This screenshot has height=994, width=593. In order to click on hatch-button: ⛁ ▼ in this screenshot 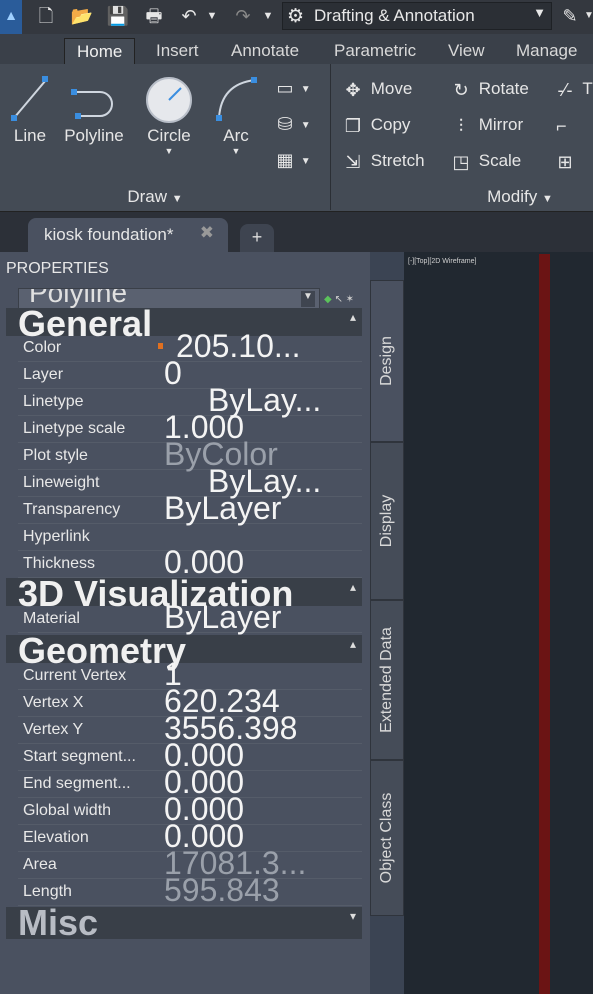, I will do `click(291, 123)`.